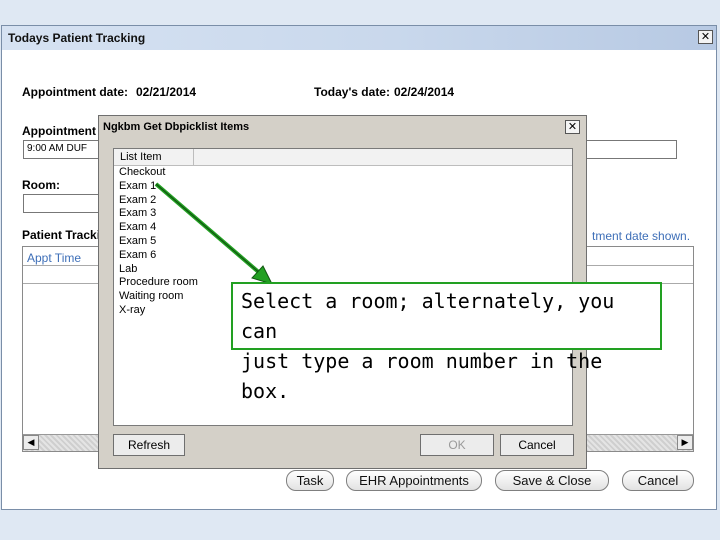 The width and height of the screenshot is (720, 540). I want to click on callout-arrow, so click(213, 233).